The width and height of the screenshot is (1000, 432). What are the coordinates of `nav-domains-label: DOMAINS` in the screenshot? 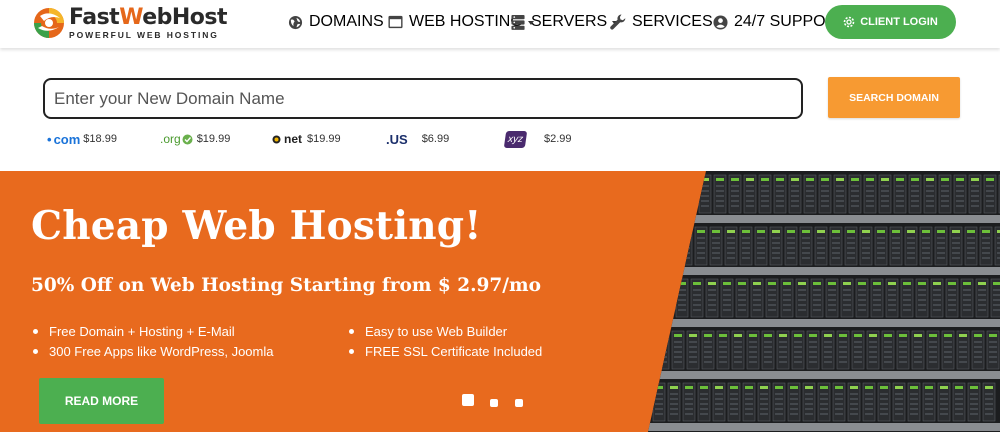 It's located at (346, 21).